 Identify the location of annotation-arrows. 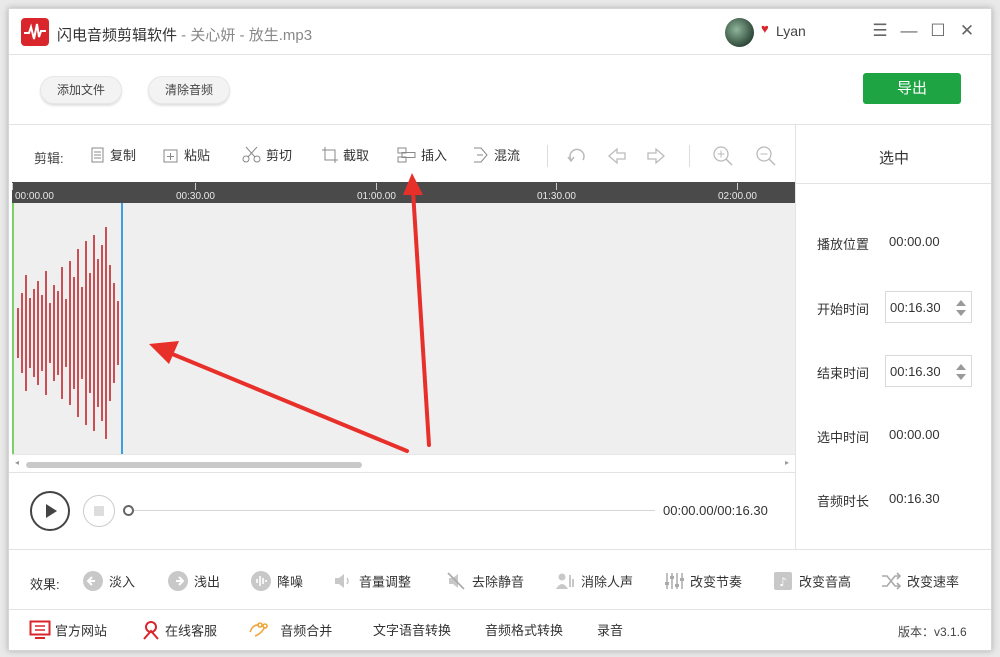
(290, 313).